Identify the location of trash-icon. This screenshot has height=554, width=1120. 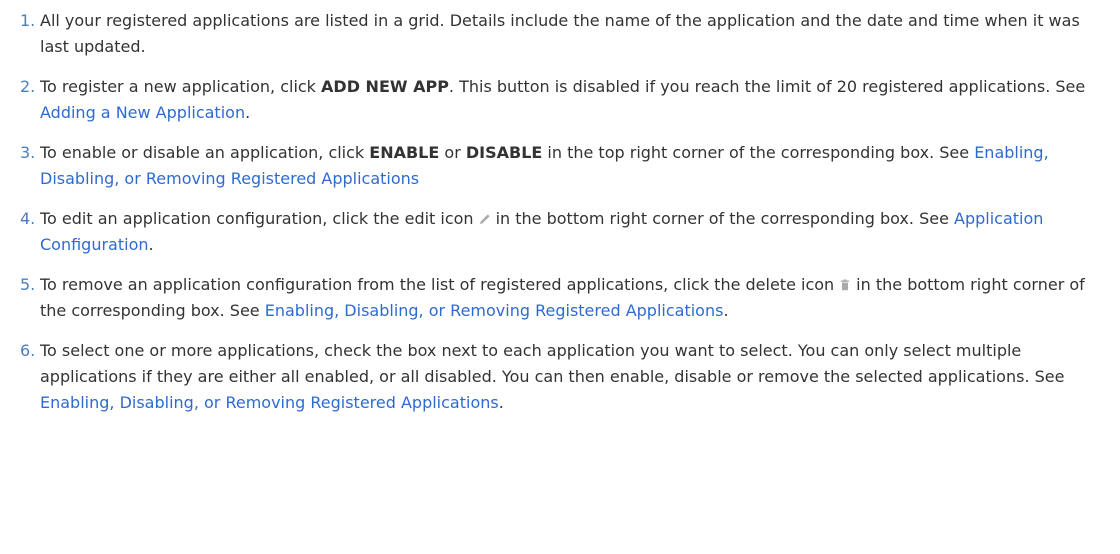
(845, 285).